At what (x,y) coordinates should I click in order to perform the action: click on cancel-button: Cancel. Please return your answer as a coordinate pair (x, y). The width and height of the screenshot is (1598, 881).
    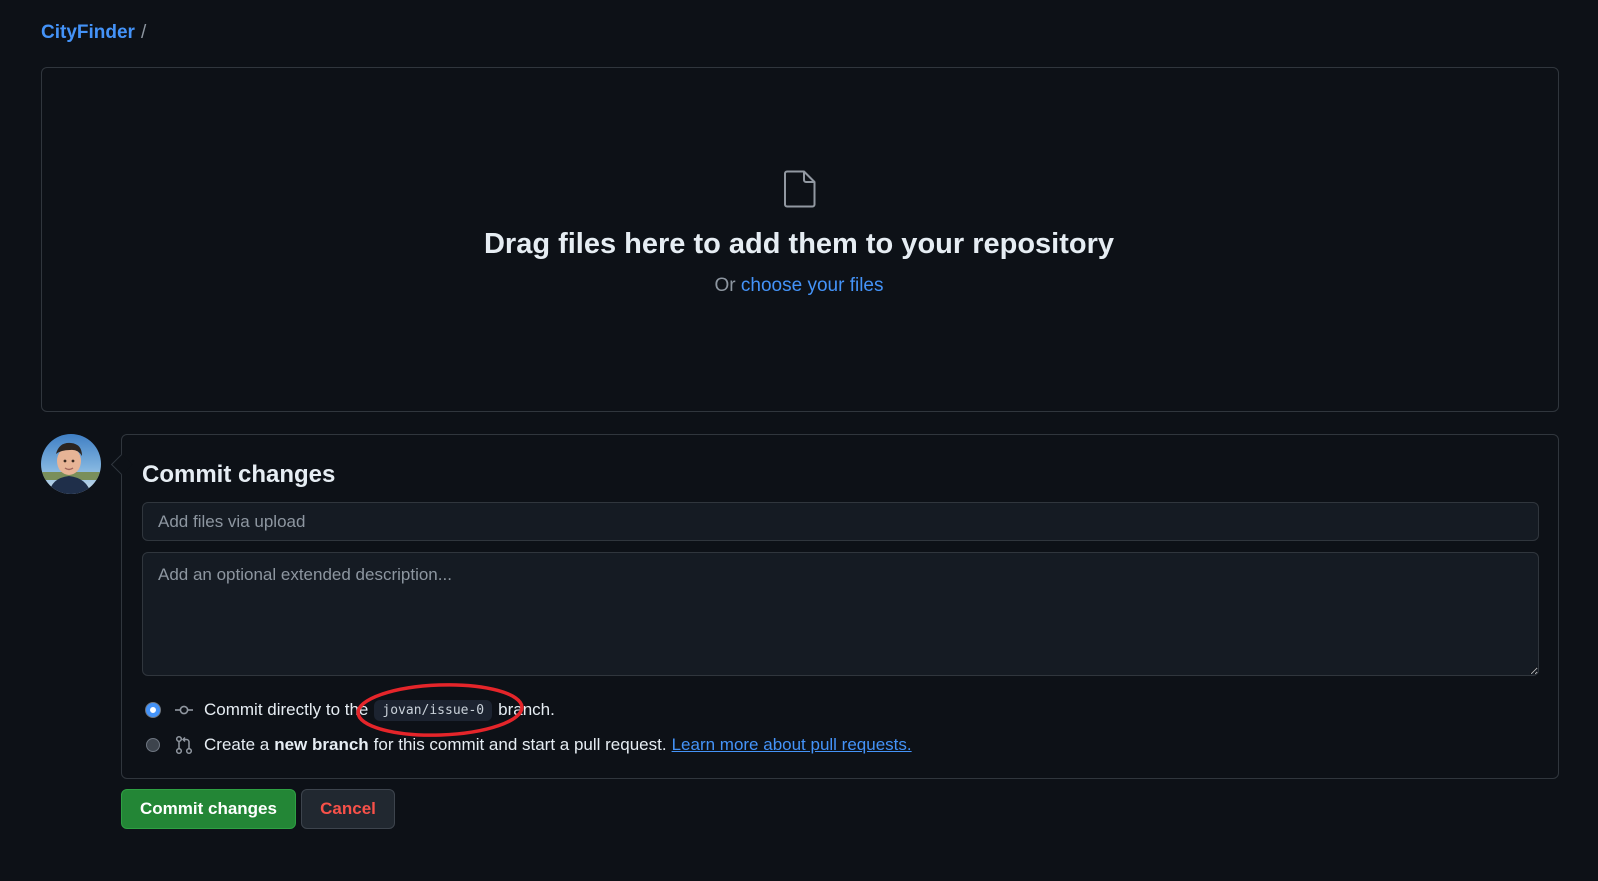
    Looking at the image, I should click on (348, 809).